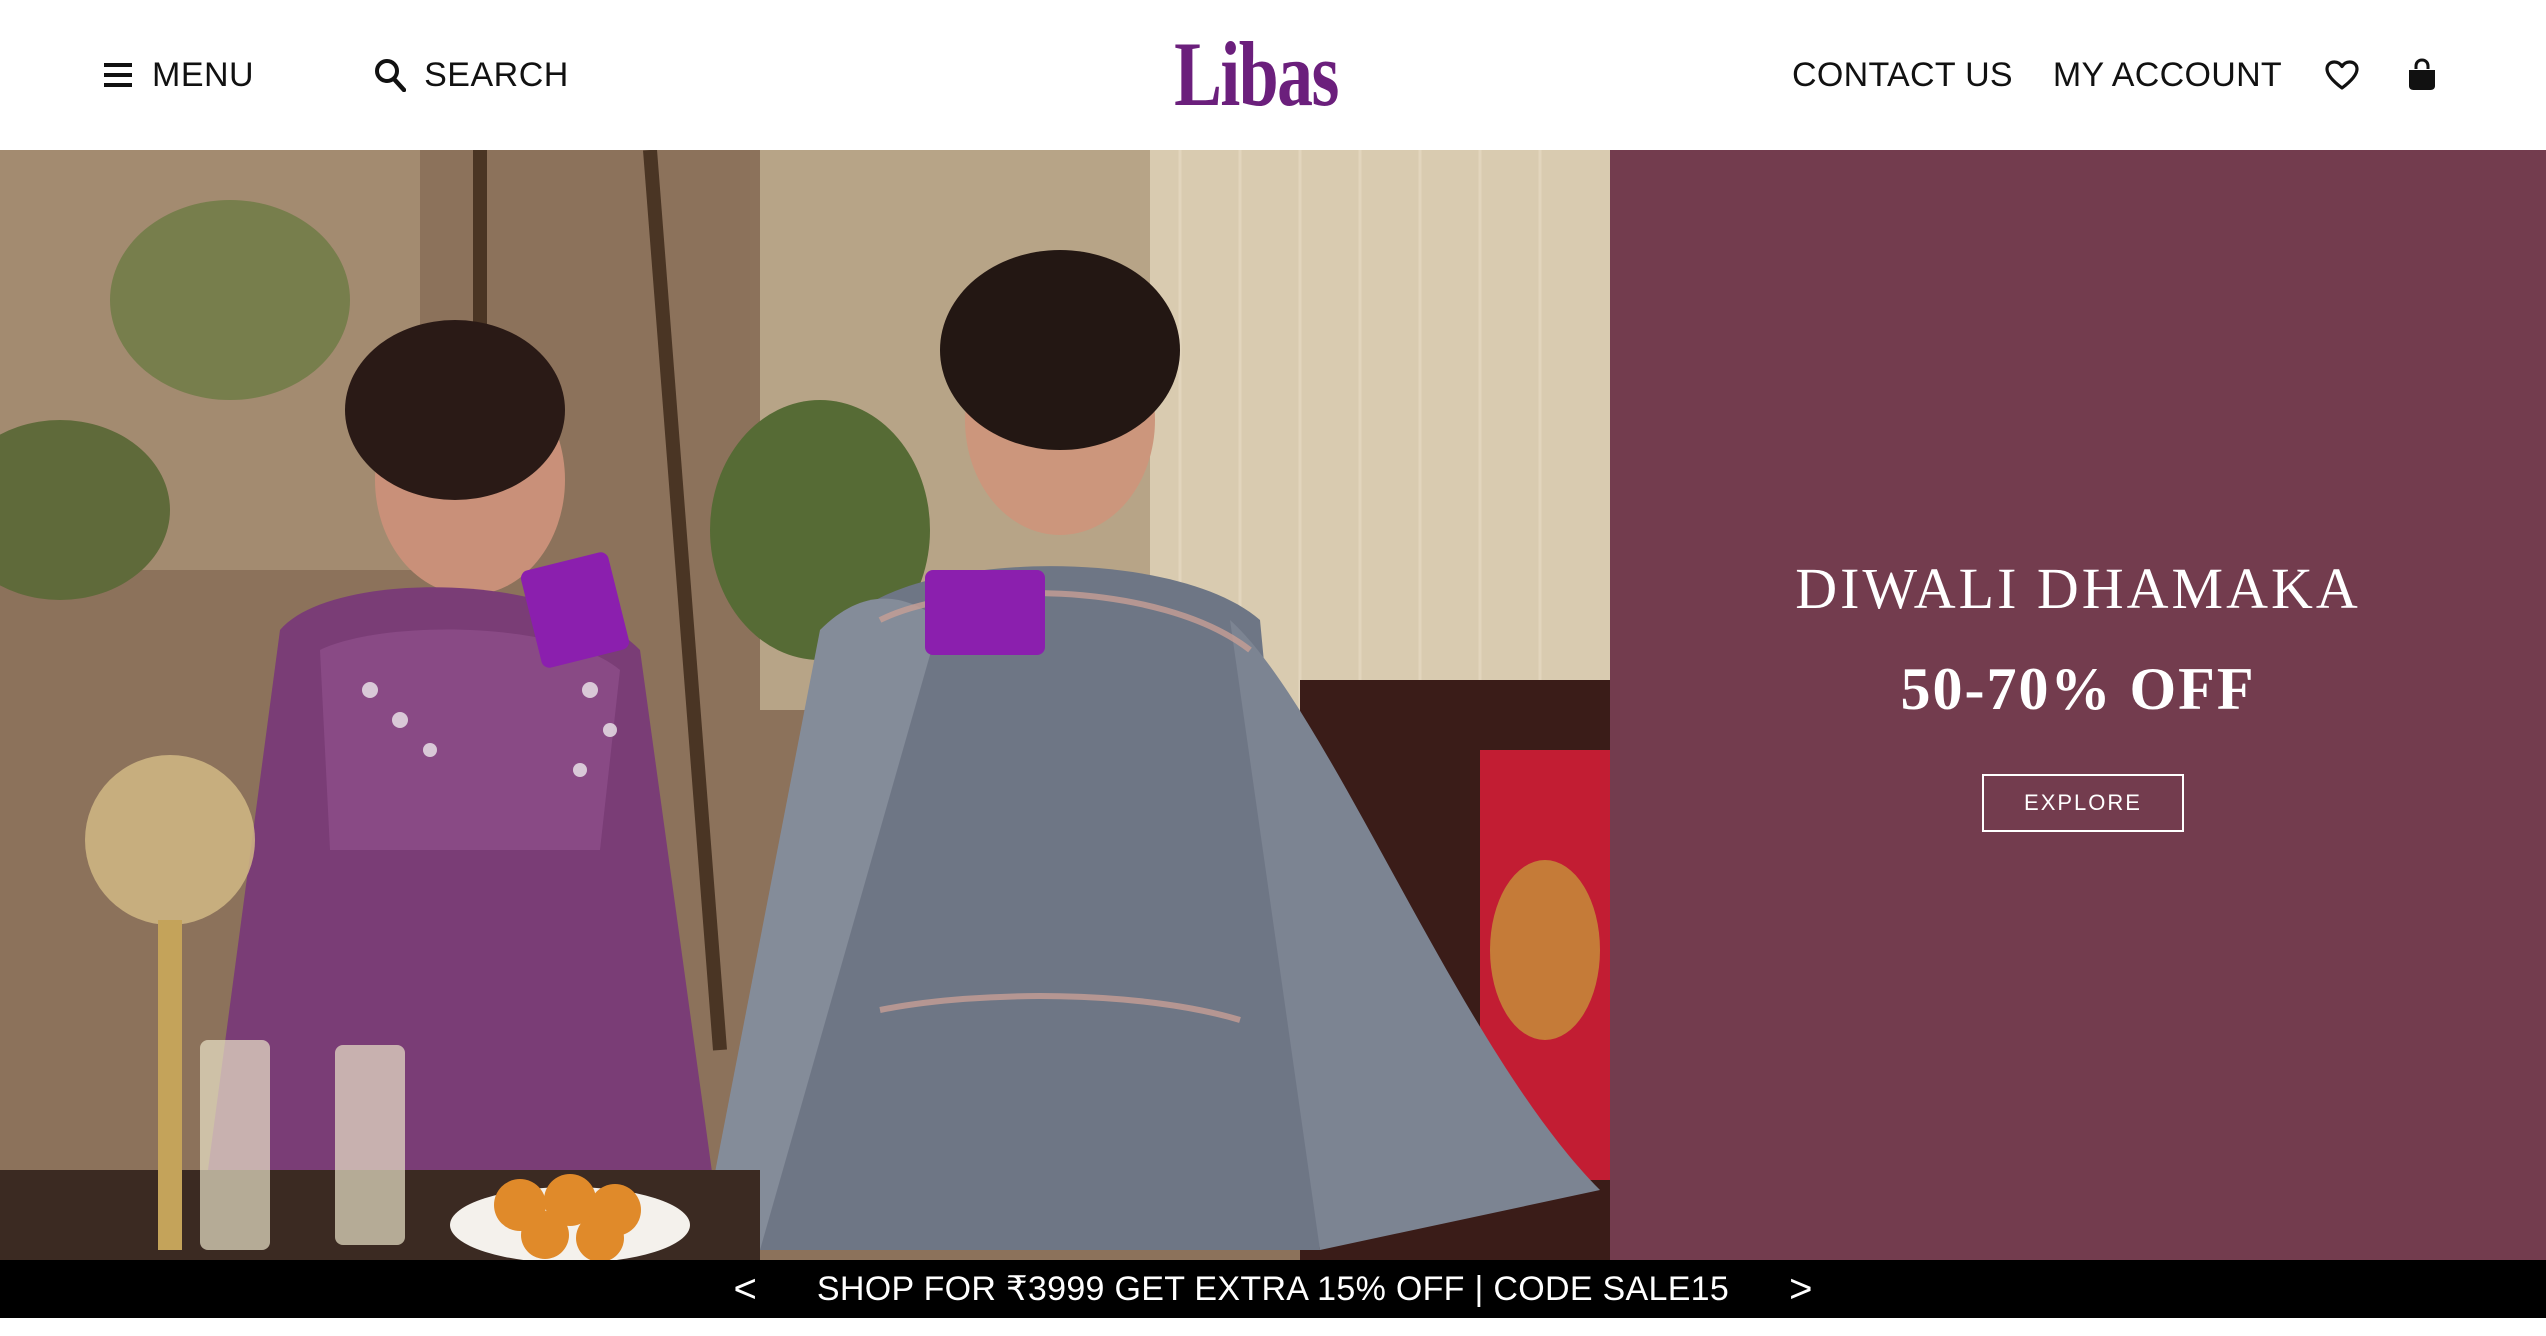 This screenshot has height=1336, width=2546. I want to click on my-account-link: MY ACCOUNT, so click(2167, 75).